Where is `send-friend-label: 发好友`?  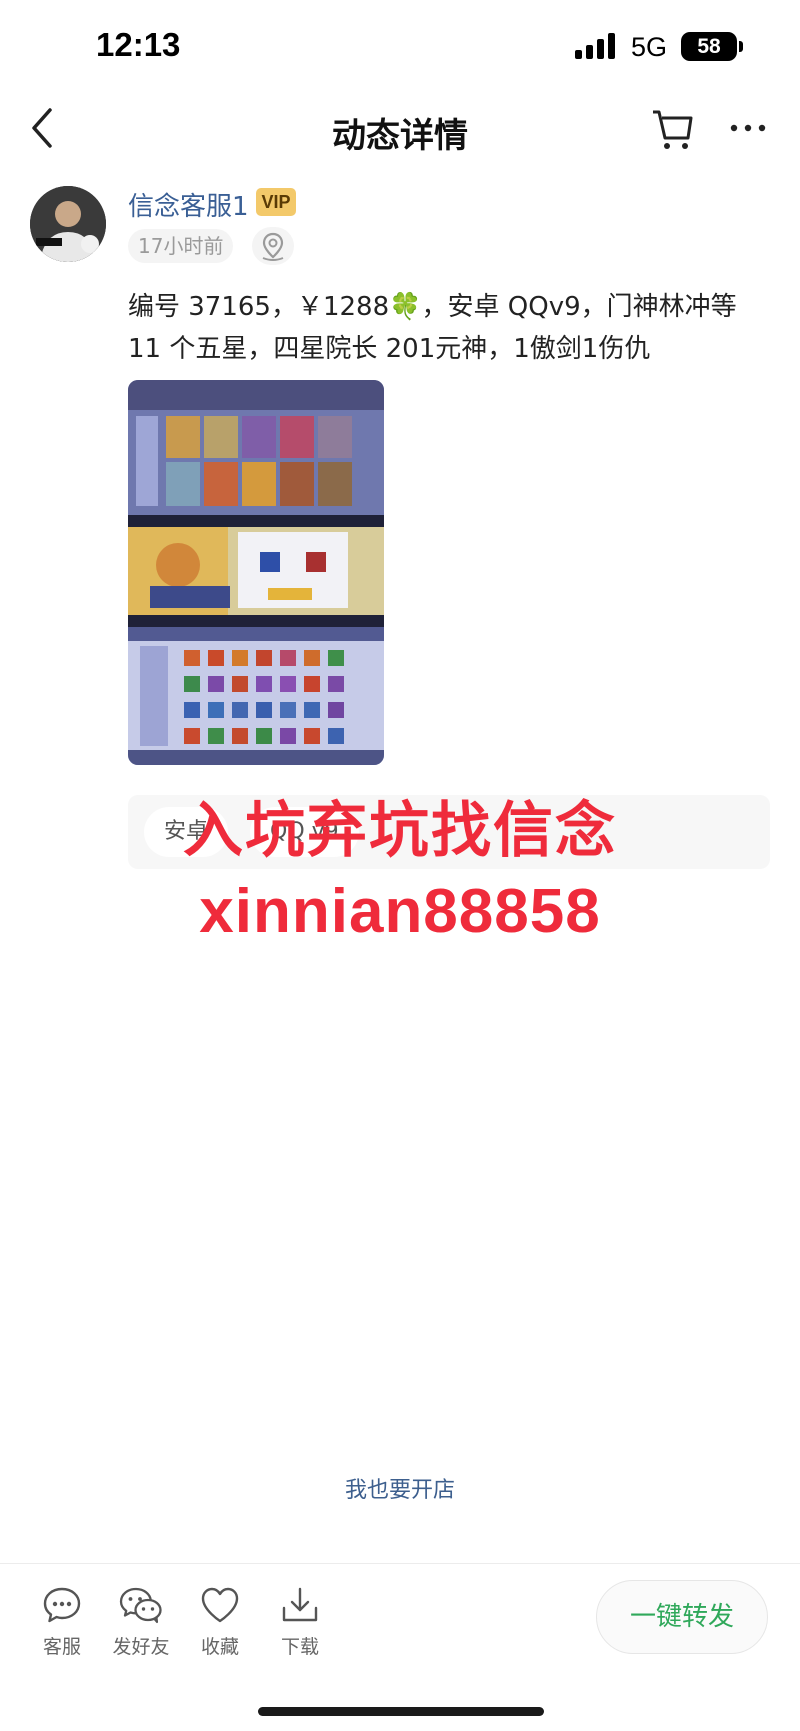 send-friend-label: 发好友 is located at coordinates (141, 1647).